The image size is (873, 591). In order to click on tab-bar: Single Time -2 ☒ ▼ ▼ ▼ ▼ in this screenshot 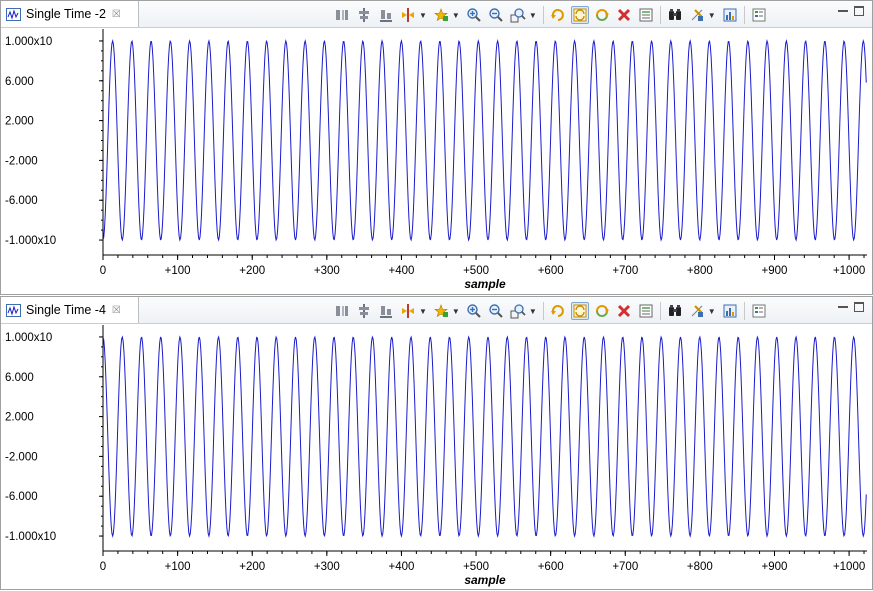, I will do `click(436, 14)`.